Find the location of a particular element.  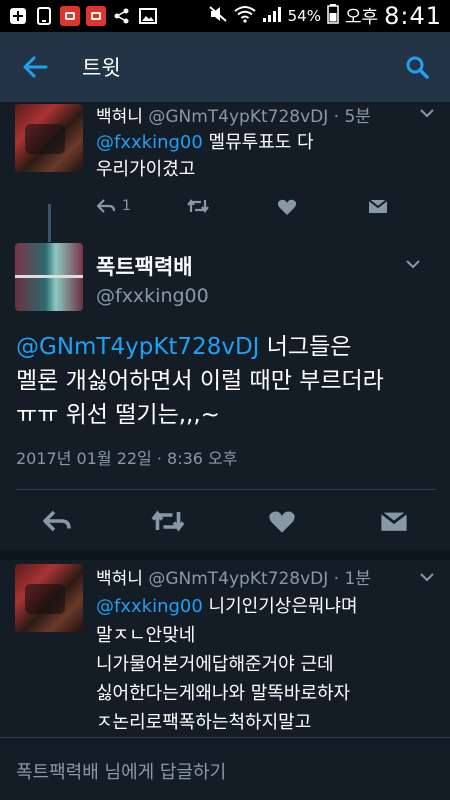

tweet-text-line-1: 니기인기상은뭐냐며 is located at coordinates (280, 606).